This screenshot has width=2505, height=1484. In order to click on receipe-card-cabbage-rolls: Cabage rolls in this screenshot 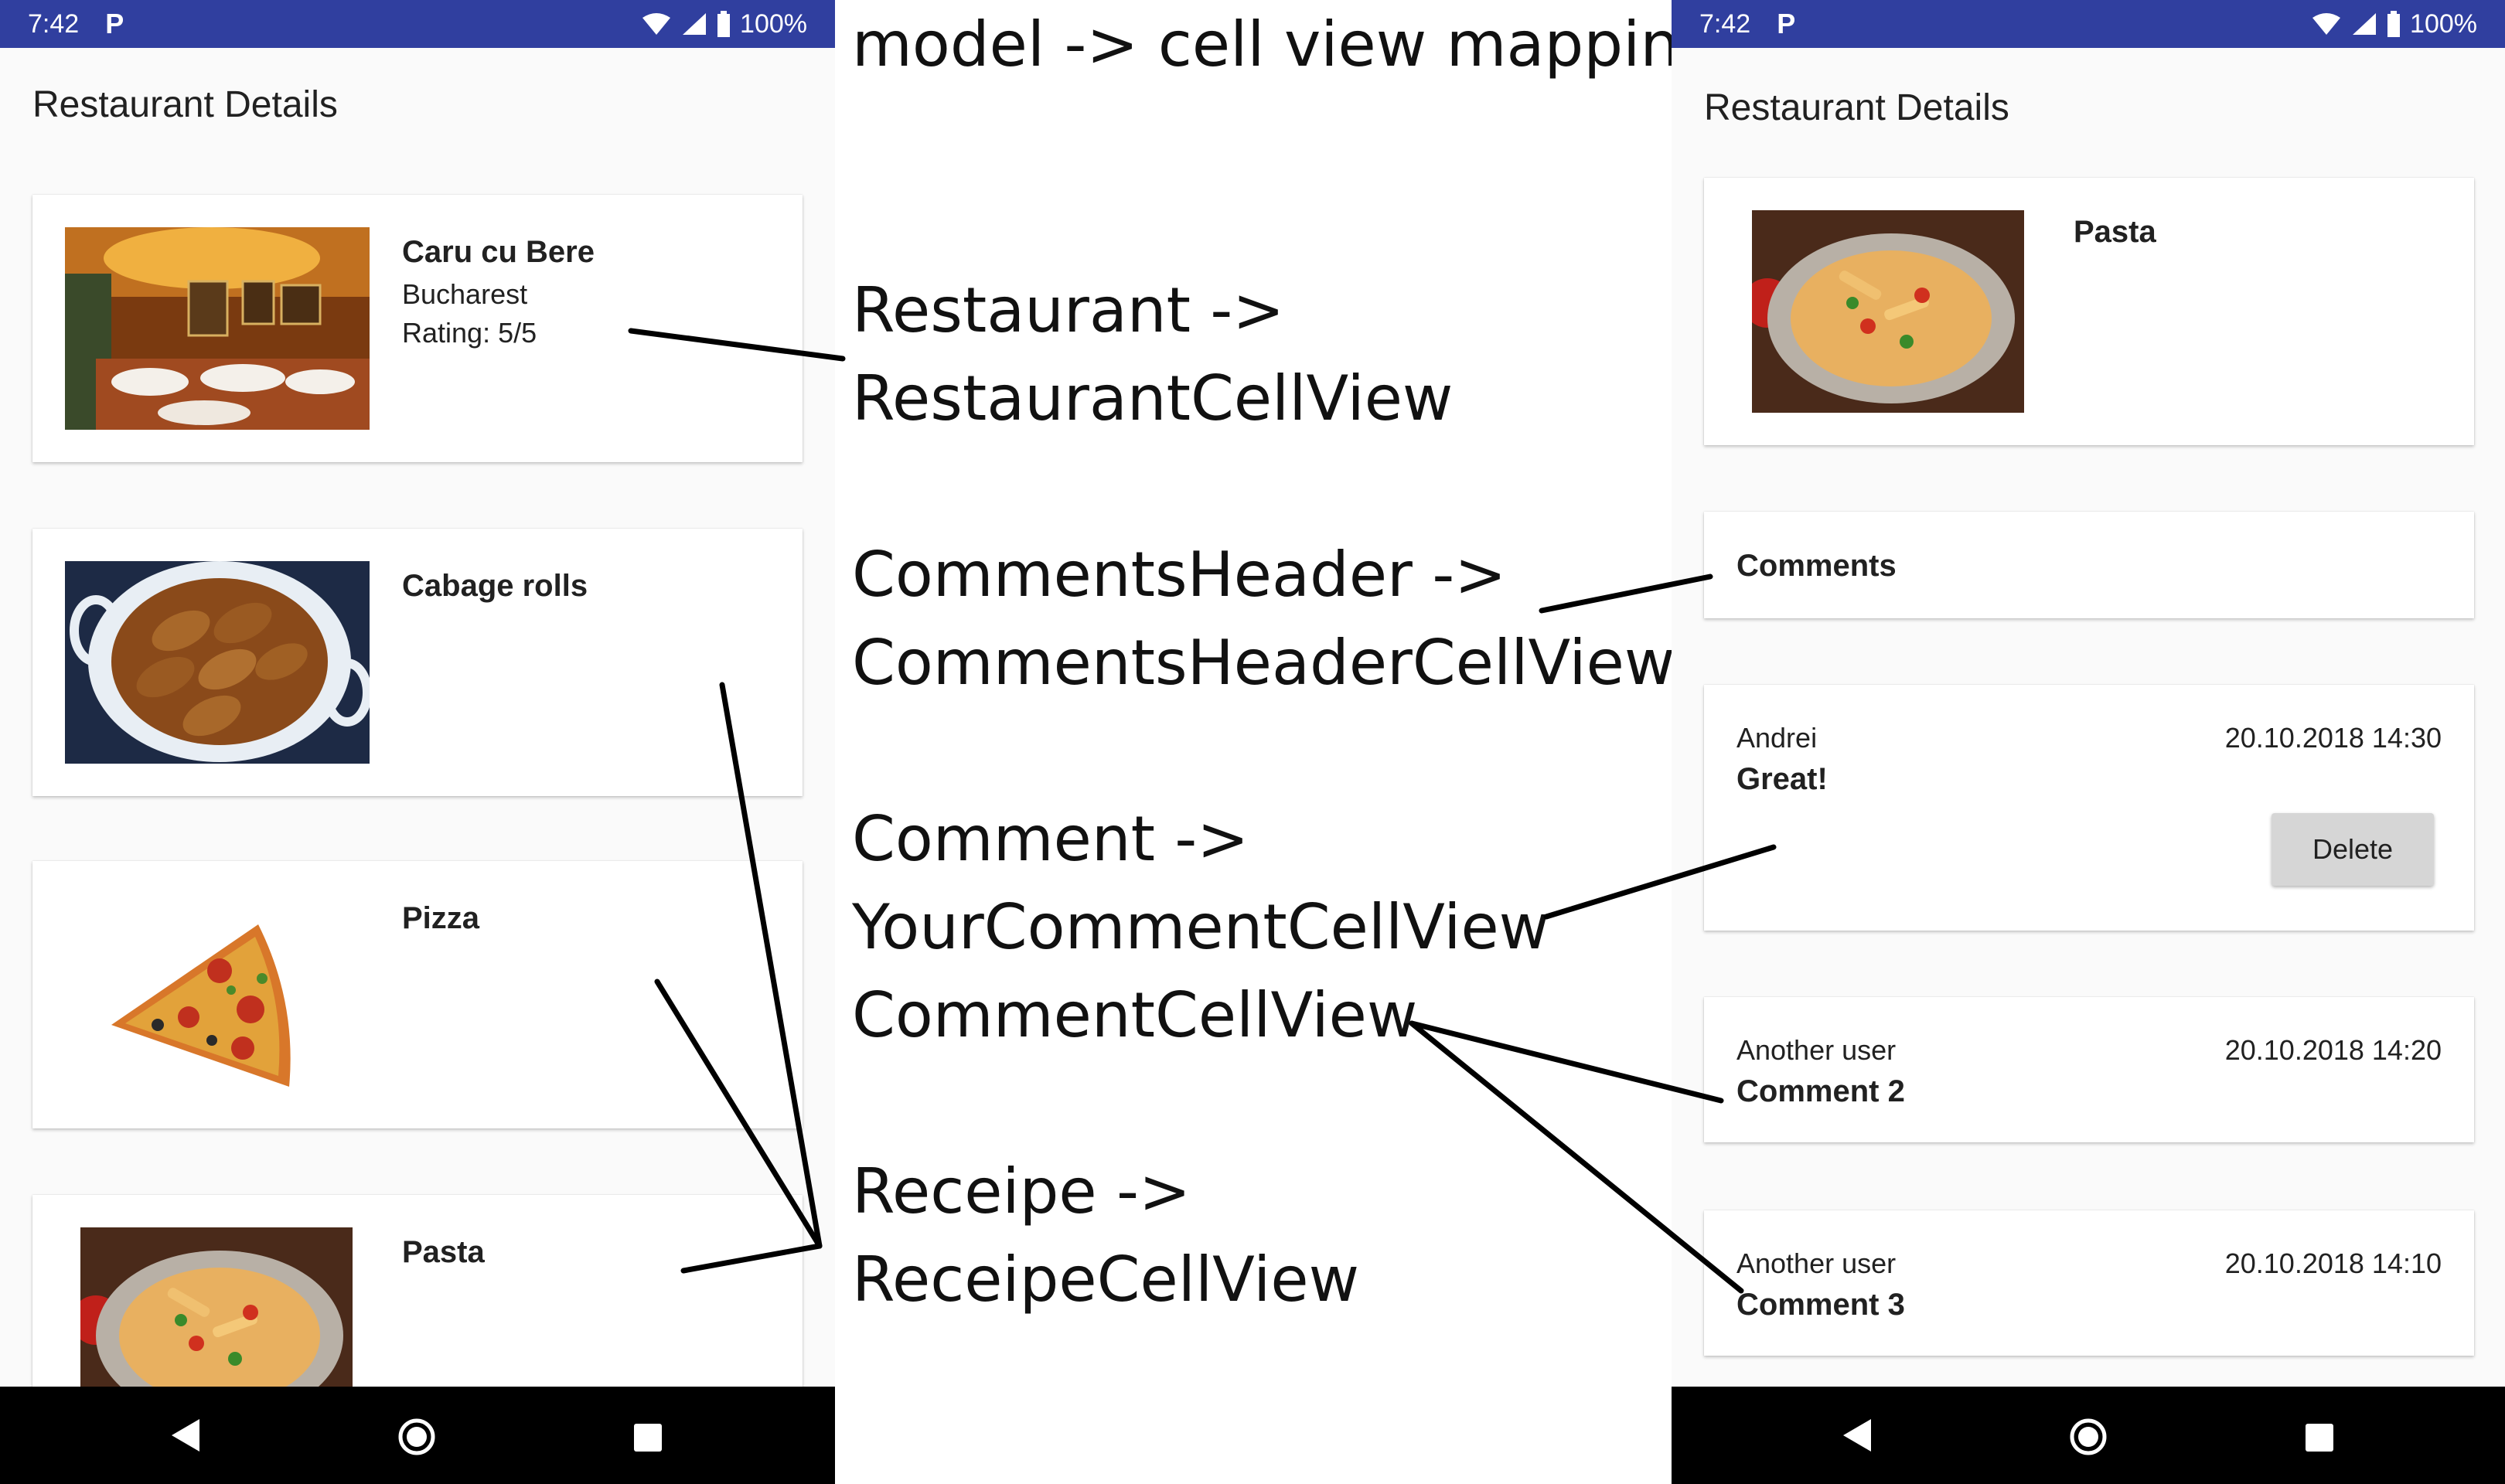, I will do `click(417, 662)`.